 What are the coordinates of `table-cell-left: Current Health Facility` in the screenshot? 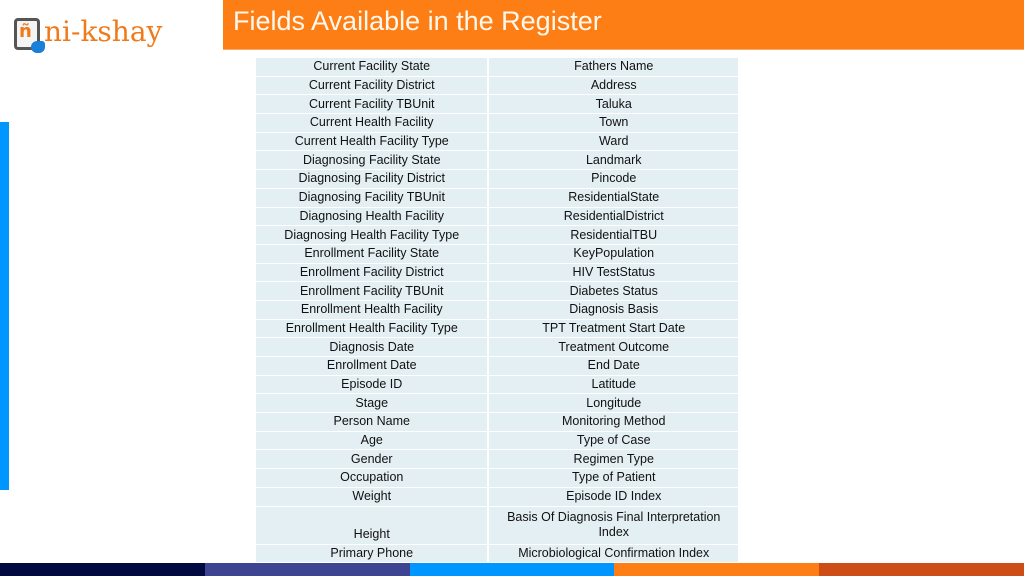 It's located at (372, 123).